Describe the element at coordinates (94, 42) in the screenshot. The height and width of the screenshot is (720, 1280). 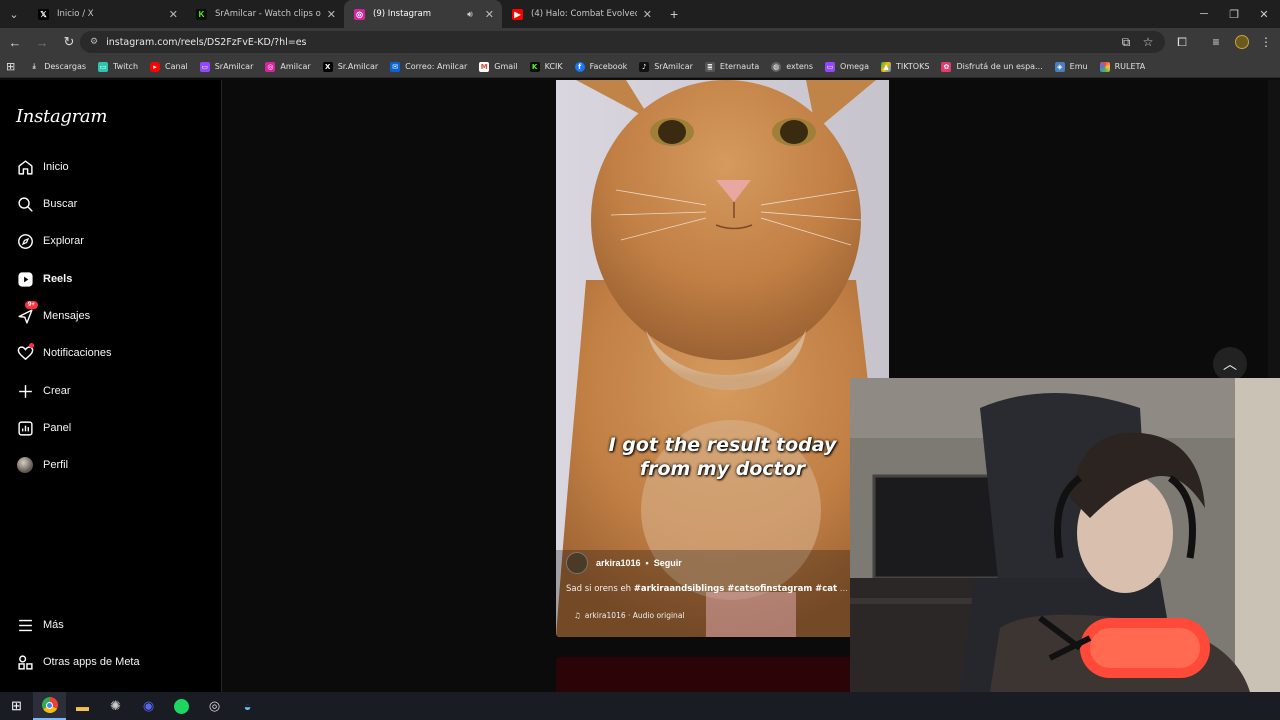
I see `site-info-icon: ⚙` at that location.